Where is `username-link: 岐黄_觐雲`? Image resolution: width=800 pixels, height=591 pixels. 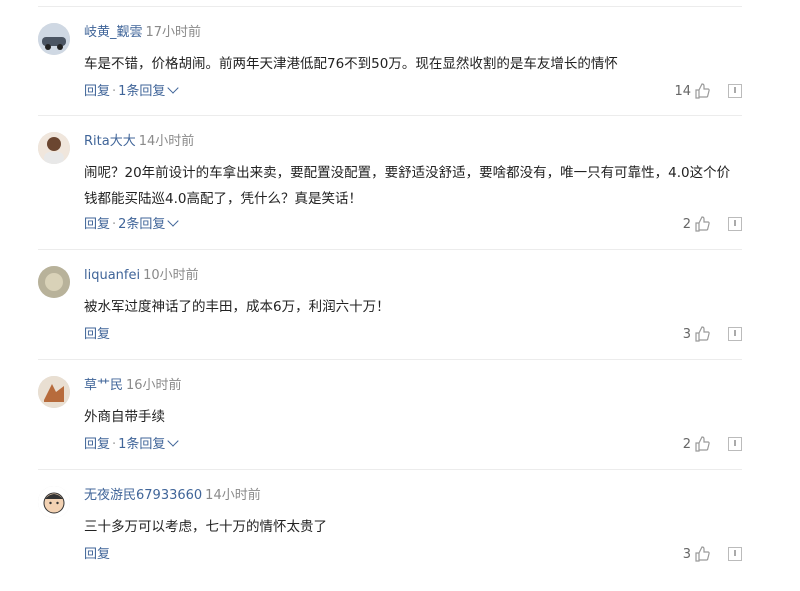
username-link: 岐黄_觐雲 is located at coordinates (113, 32).